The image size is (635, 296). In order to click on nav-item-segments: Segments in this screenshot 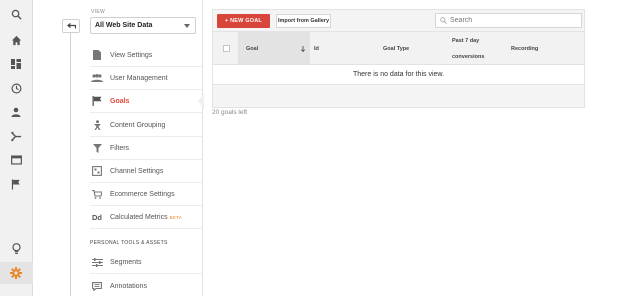, I will do `click(146, 262)`.